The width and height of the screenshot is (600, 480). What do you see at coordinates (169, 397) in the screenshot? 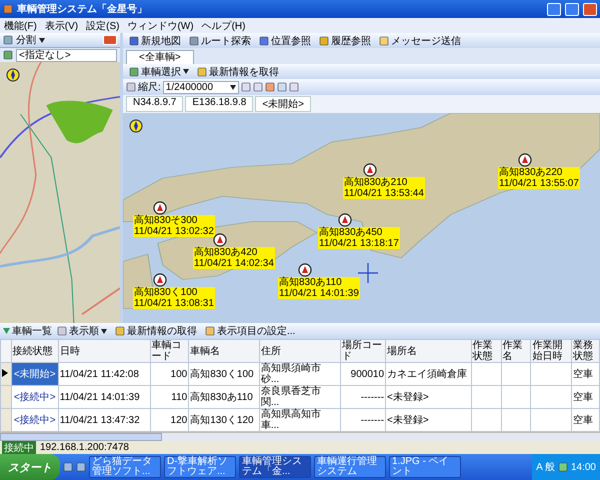
I see `table-cell: 110` at bounding box center [169, 397].